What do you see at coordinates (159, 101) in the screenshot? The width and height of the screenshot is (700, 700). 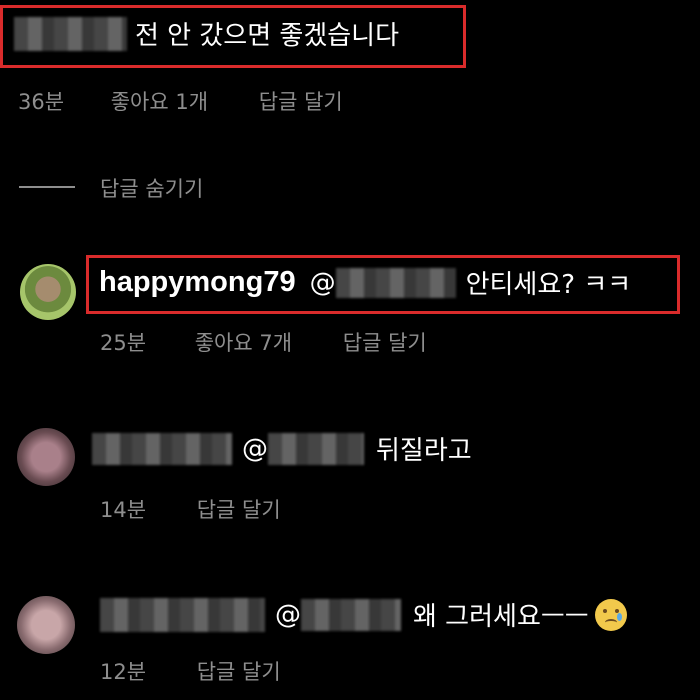 I see `comment-1-likes: 좋아요 1개` at bounding box center [159, 101].